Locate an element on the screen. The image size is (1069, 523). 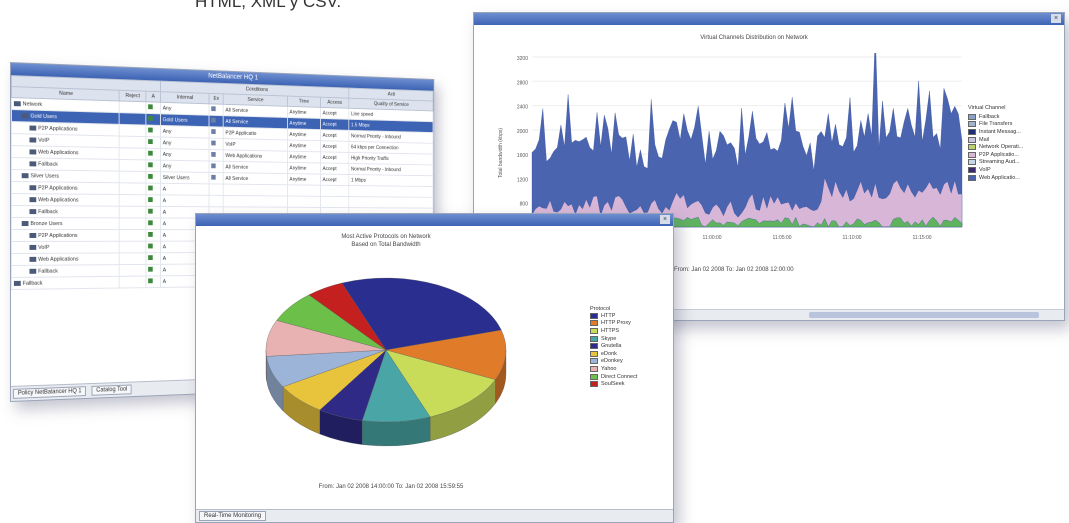
legend-item: Mail is located at coordinates (995, 140).